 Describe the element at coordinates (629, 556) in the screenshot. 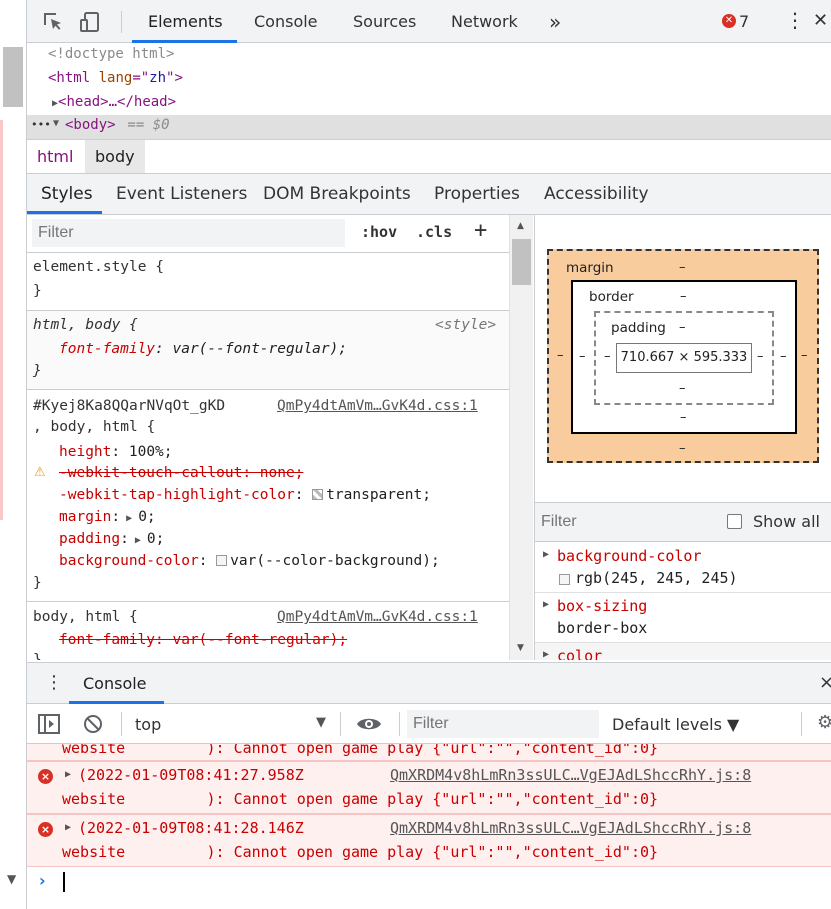

I see `computed-prop-name: background-color` at that location.